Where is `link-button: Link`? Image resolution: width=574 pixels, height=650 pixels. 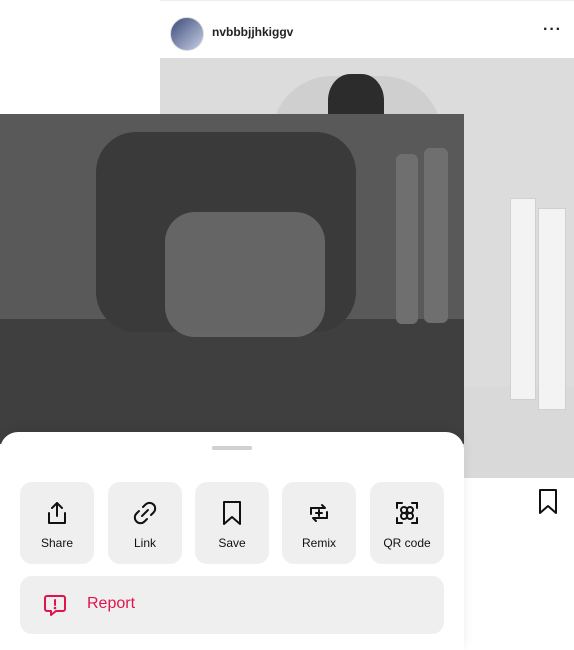
link-button: Link is located at coordinates (145, 523).